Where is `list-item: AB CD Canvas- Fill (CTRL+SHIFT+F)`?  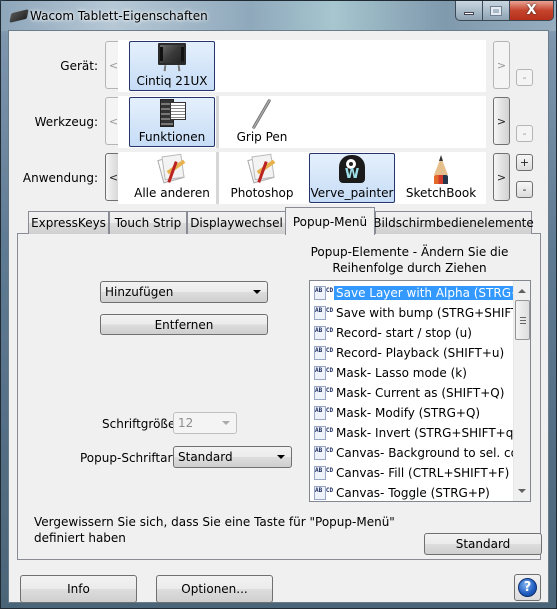
list-item: AB CD Canvas- Fill (CTRL+SHIFT+F) is located at coordinates (412, 473).